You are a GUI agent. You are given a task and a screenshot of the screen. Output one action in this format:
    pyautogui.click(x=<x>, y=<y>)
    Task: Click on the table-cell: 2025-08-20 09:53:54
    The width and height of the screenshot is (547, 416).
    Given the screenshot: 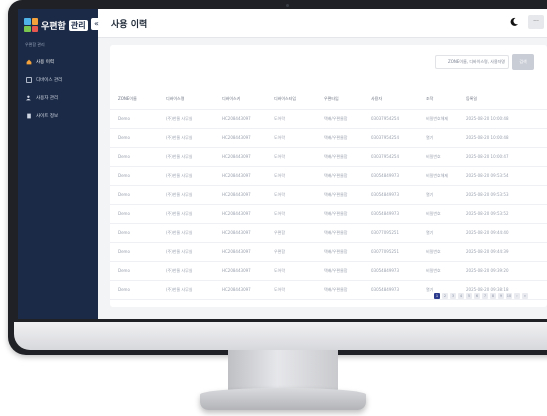 What is the action you would take?
    pyautogui.click(x=487, y=175)
    